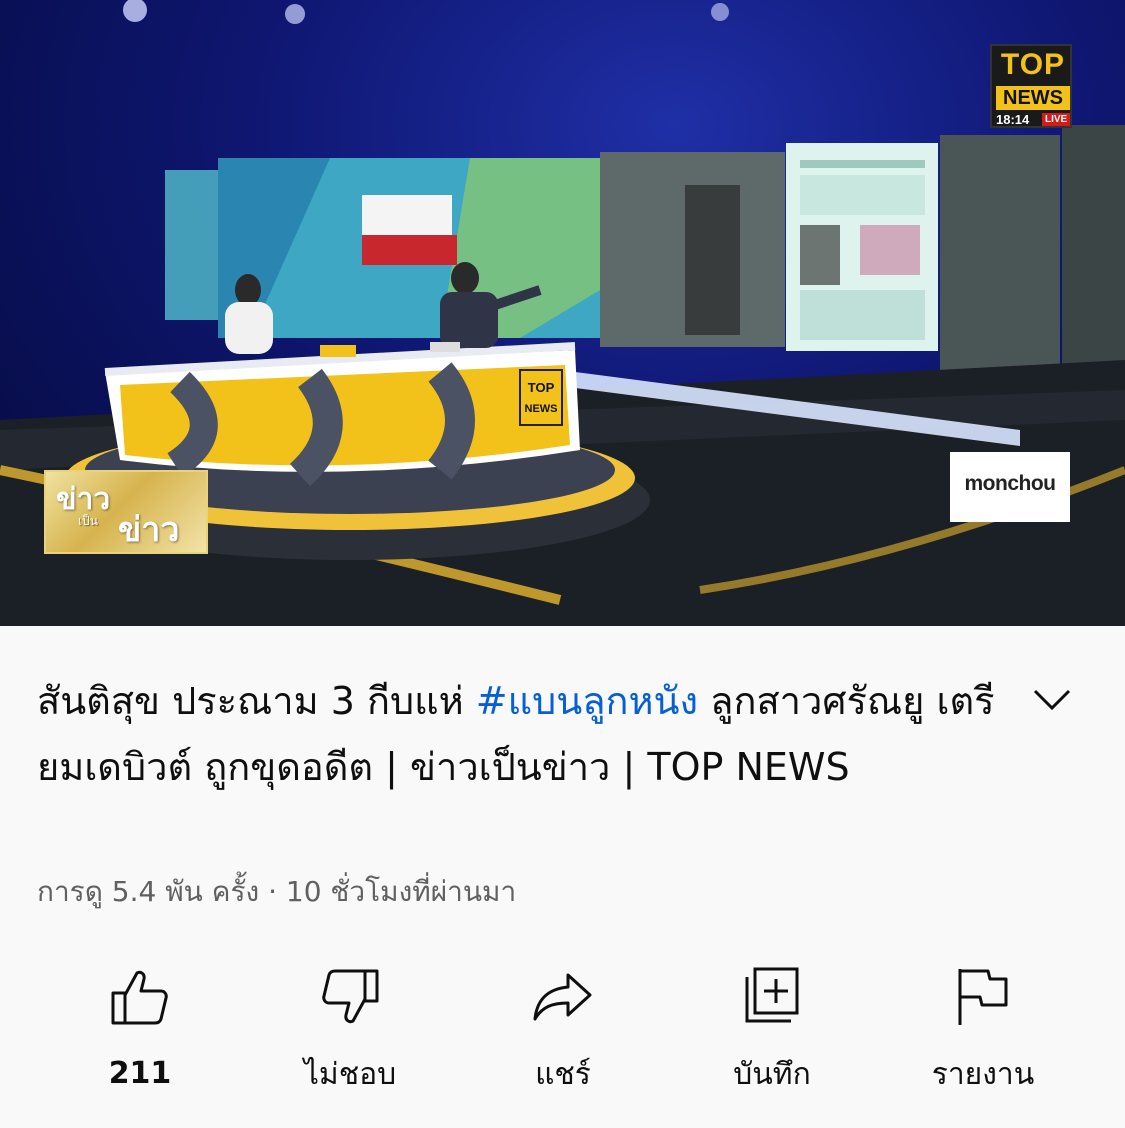  I want to click on action-bar: 211 ไม่ชอบ แชร์ บันทึก รายงาน, so click(562, 1028).